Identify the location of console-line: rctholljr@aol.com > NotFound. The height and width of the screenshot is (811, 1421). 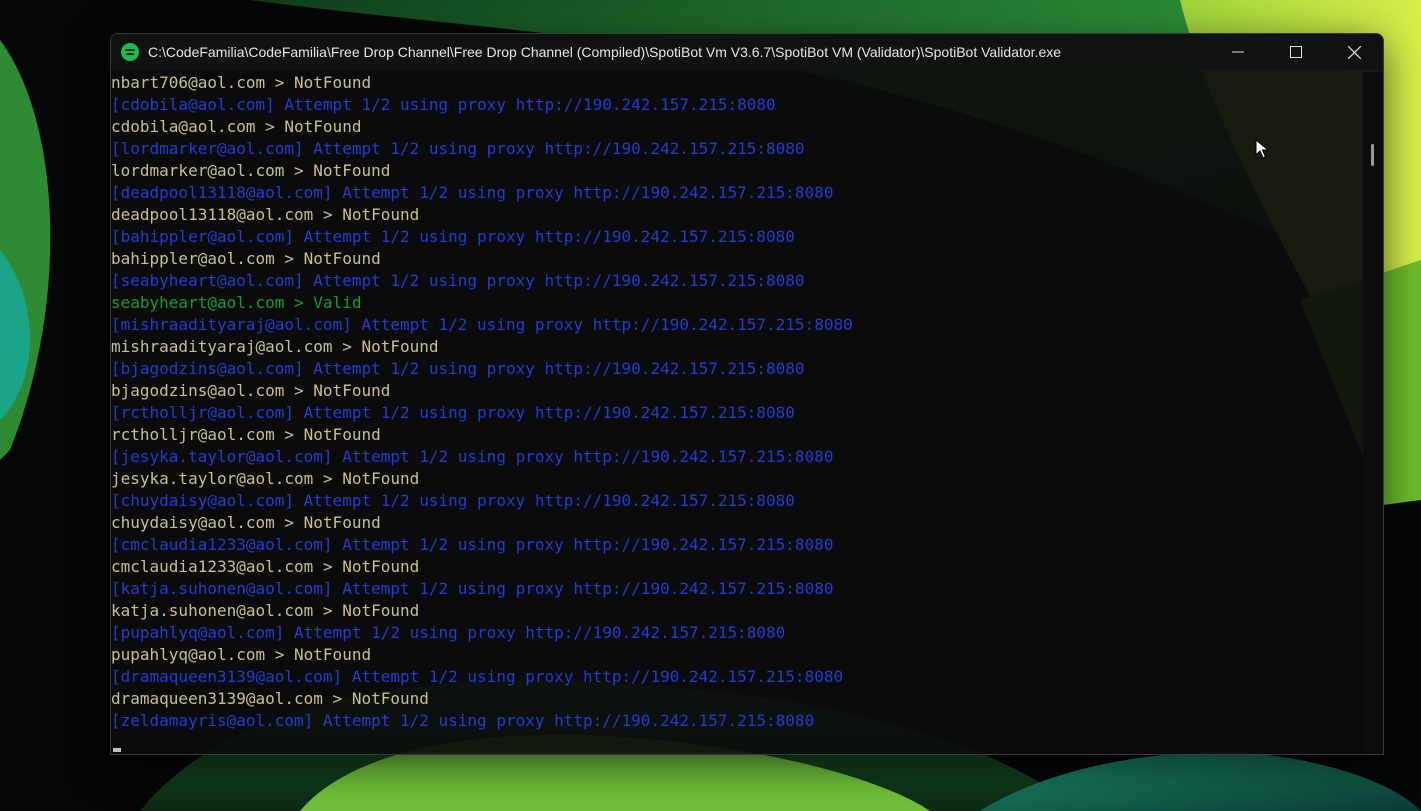
(246, 434).